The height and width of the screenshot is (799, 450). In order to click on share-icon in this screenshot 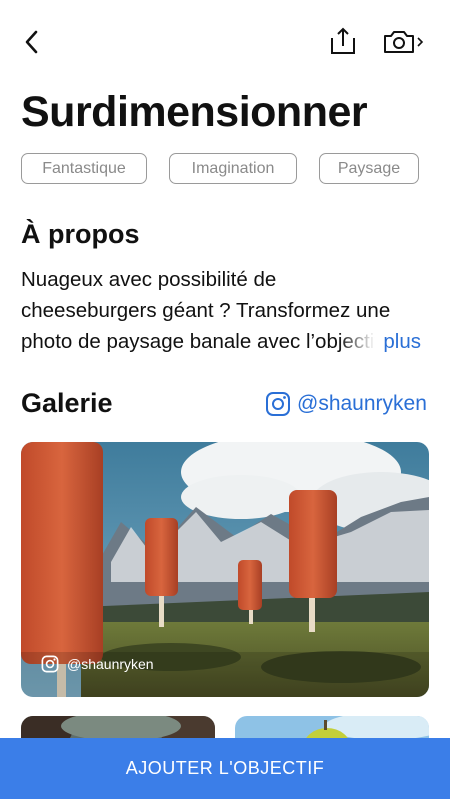, I will do `click(343, 40)`.